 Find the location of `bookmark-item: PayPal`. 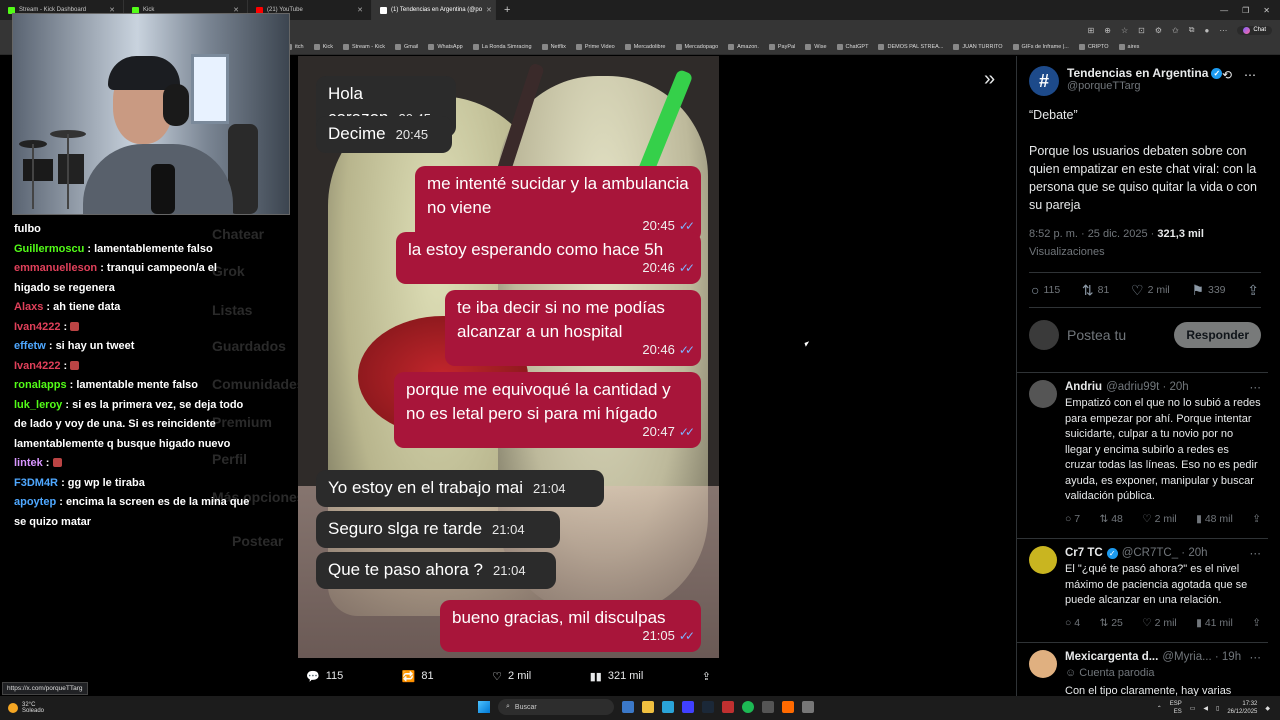

bookmark-item: PayPal is located at coordinates (781, 47).